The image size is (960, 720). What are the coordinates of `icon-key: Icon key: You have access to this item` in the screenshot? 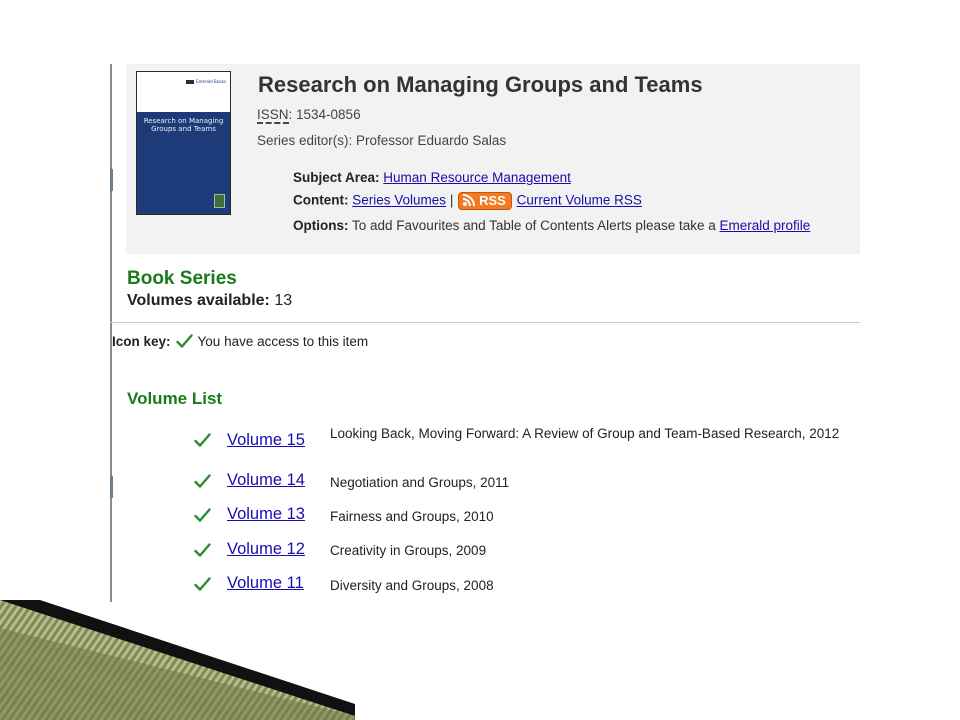 It's located at (240, 341).